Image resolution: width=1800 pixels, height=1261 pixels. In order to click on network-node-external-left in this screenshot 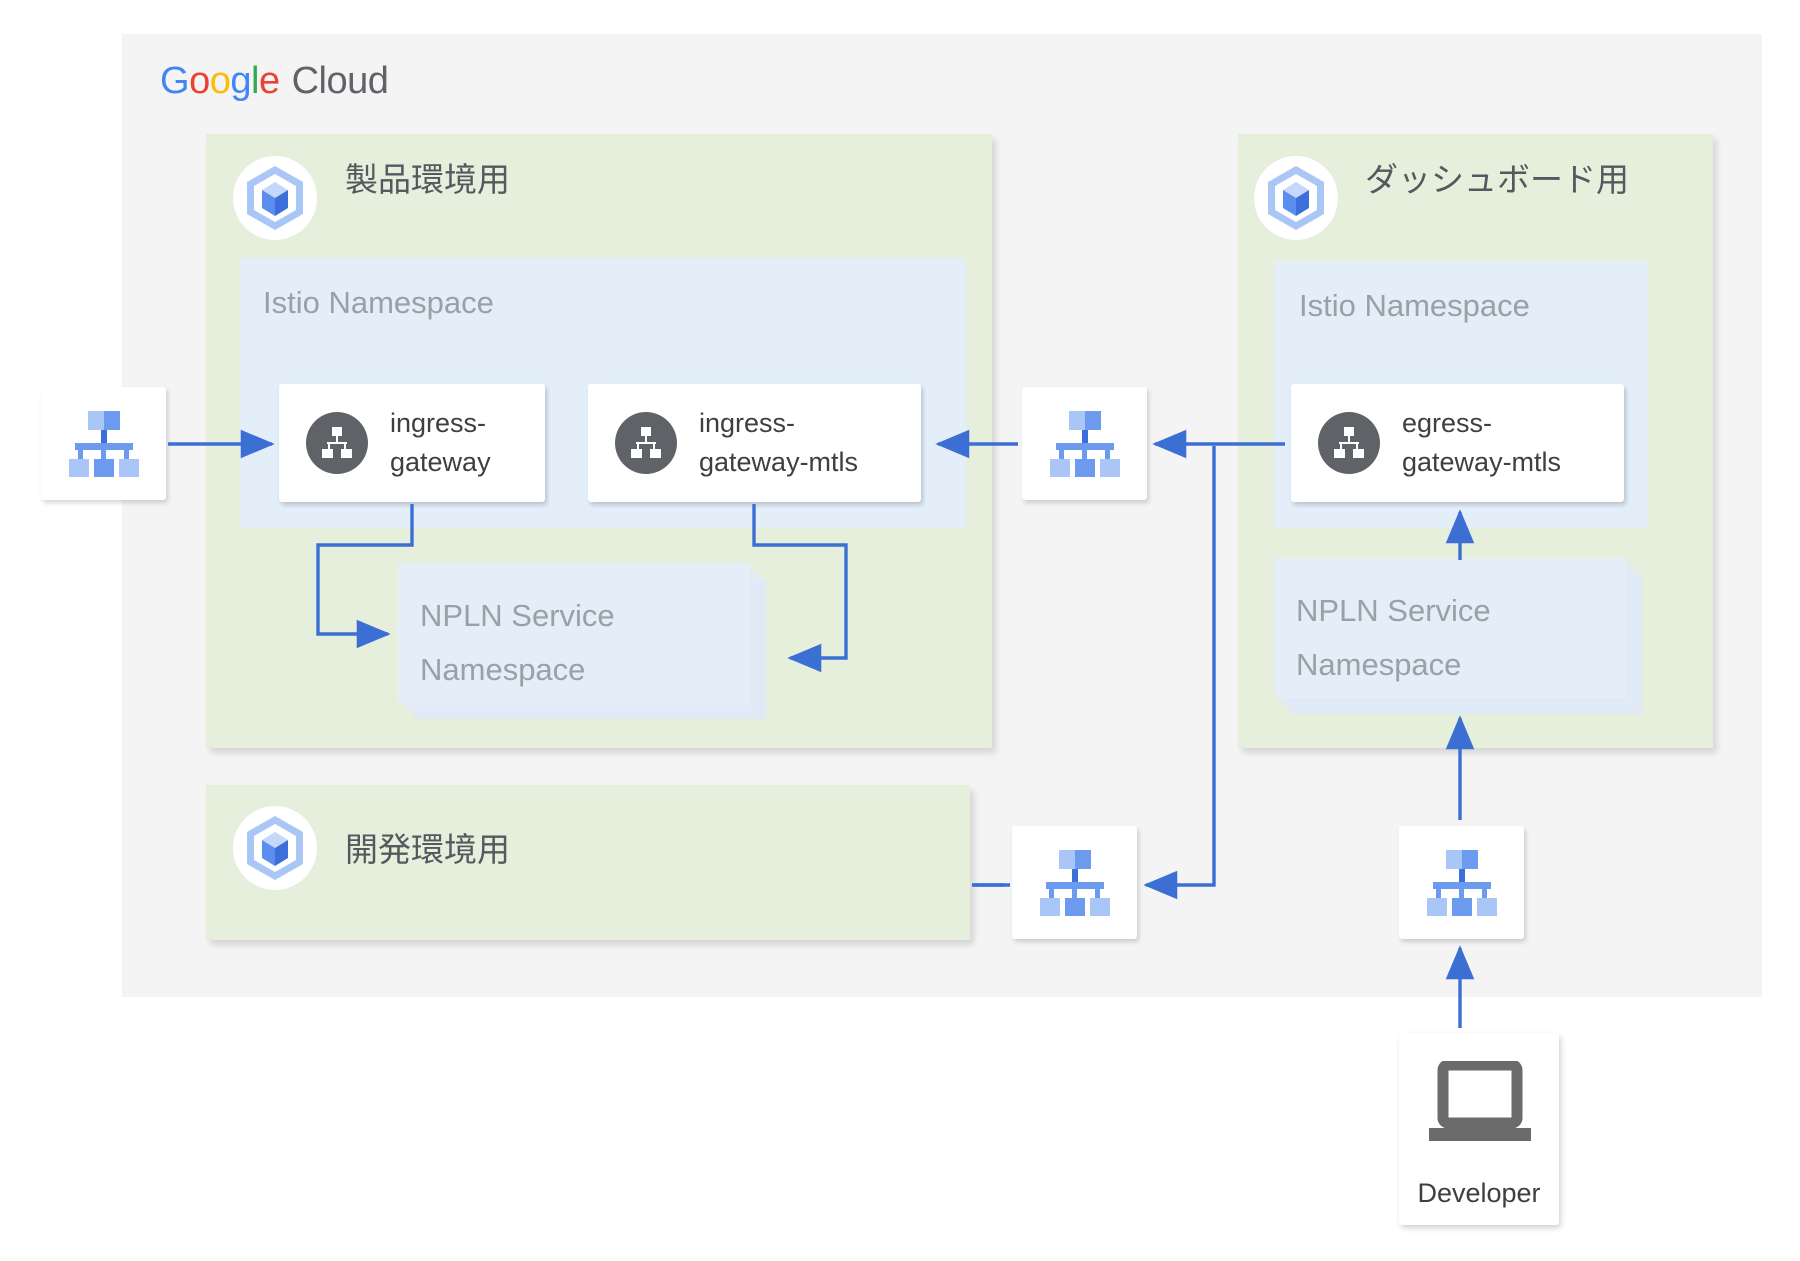, I will do `click(103, 443)`.